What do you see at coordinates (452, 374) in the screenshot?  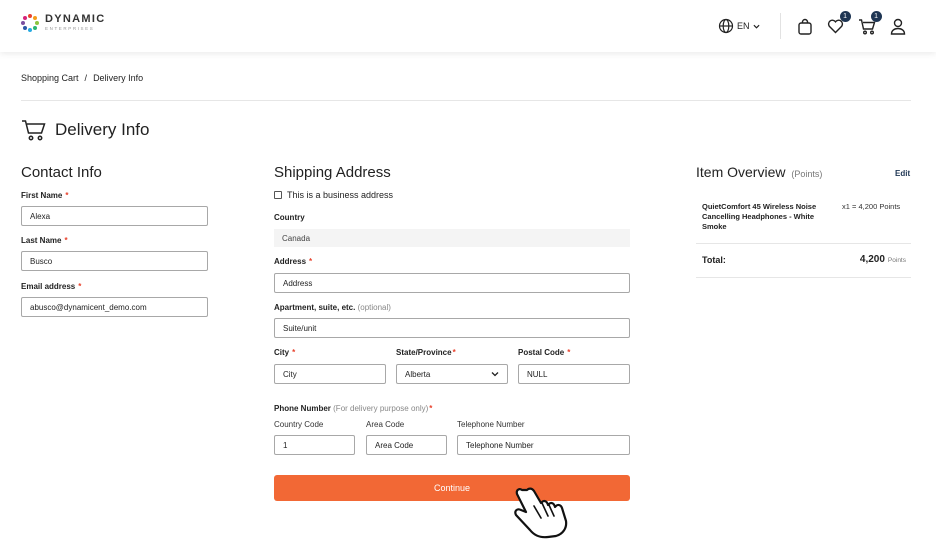 I see `state-province-select: Alberta` at bounding box center [452, 374].